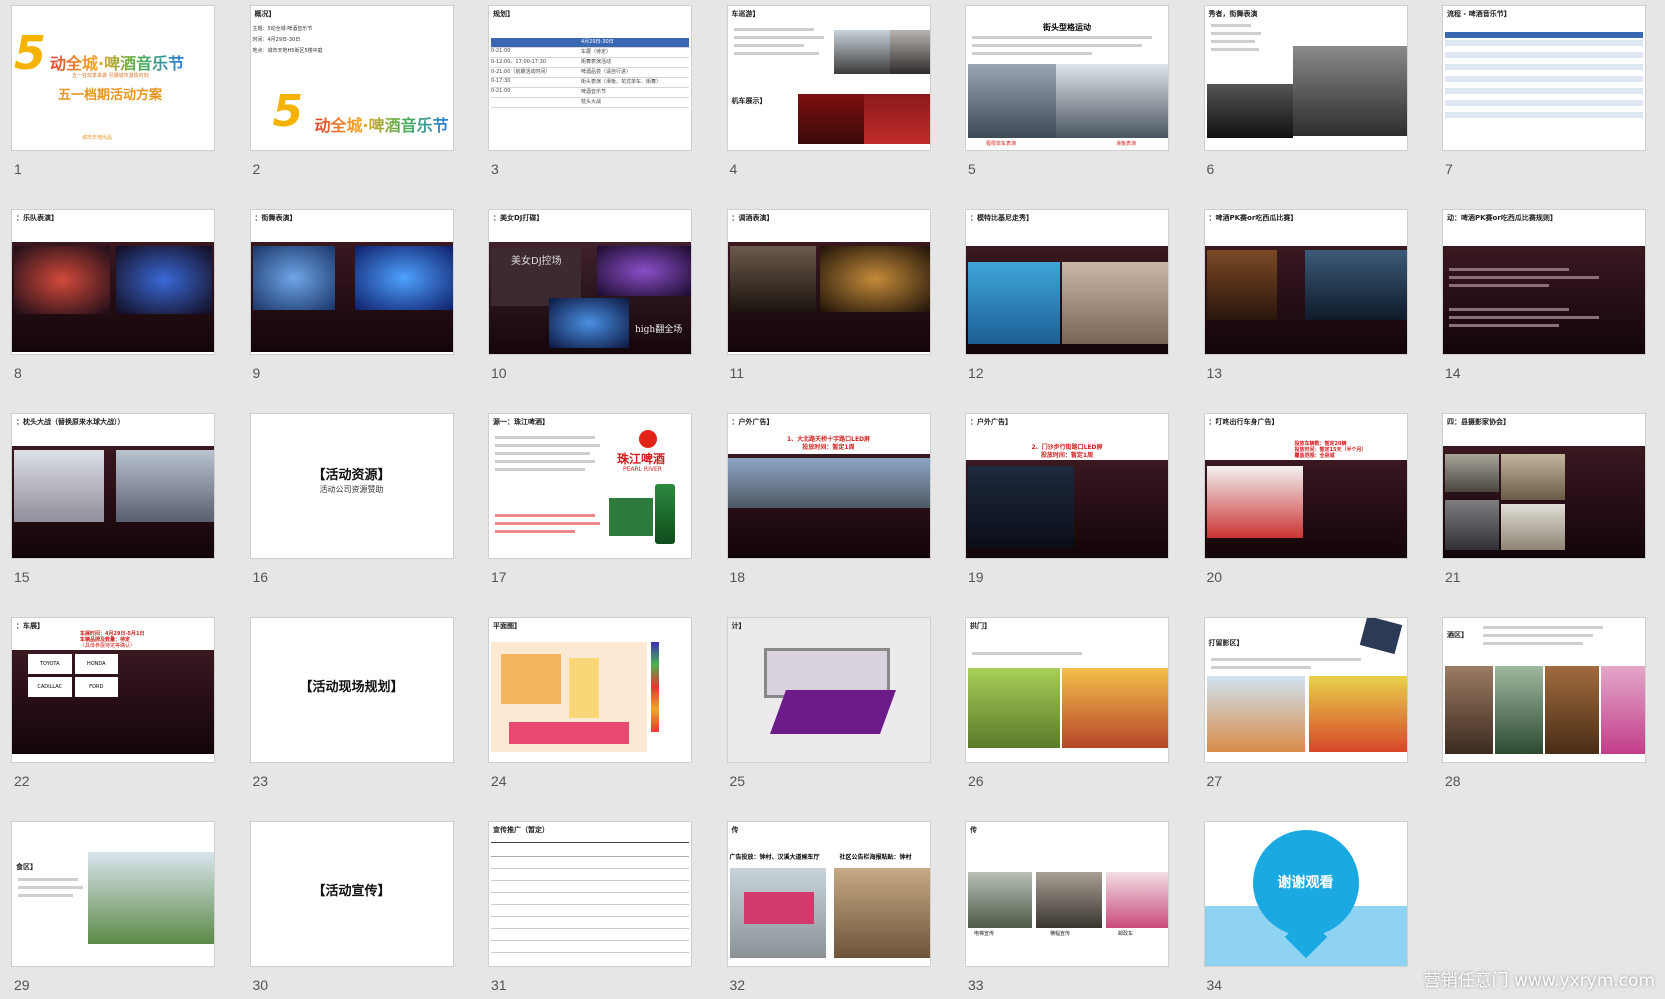 This screenshot has height=999, width=1665. What do you see at coordinates (1544, 78) in the screenshot?
I see `slide-thumbnail: 流程 - 啤酒音乐节】` at bounding box center [1544, 78].